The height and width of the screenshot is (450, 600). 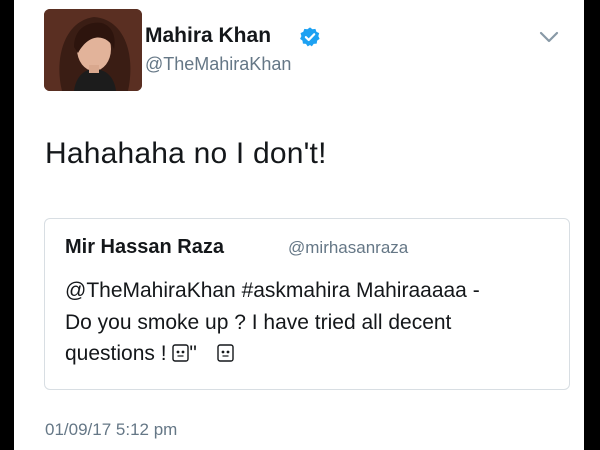 I want to click on quoted-text-line: questions ! ", so click(x=149, y=354).